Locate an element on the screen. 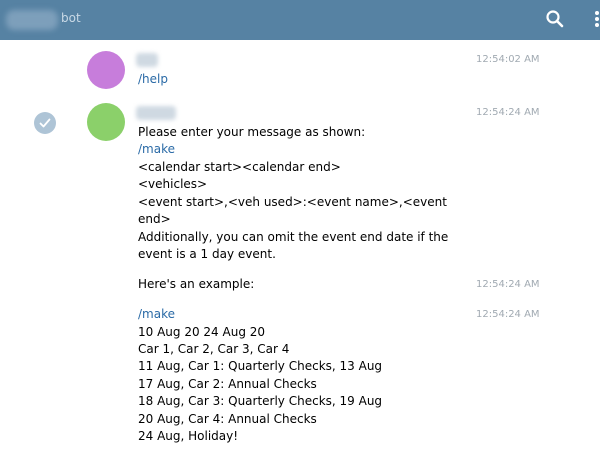  message-timestamp: 12:54:02 AM is located at coordinates (508, 59).